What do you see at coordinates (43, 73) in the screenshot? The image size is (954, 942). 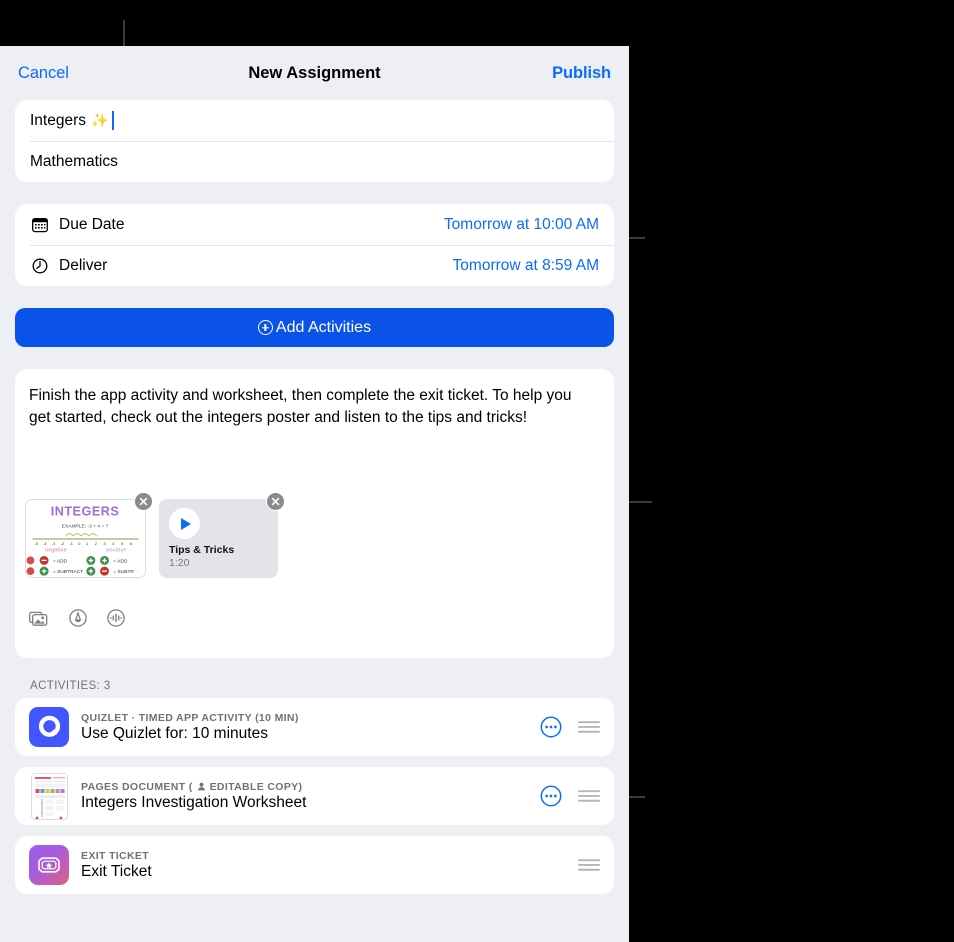 I see `cancel-button: Cancel` at bounding box center [43, 73].